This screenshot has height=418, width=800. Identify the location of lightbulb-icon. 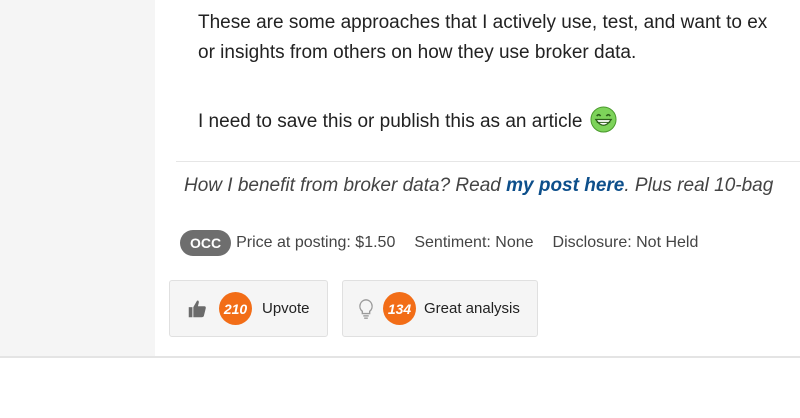
(366, 308).